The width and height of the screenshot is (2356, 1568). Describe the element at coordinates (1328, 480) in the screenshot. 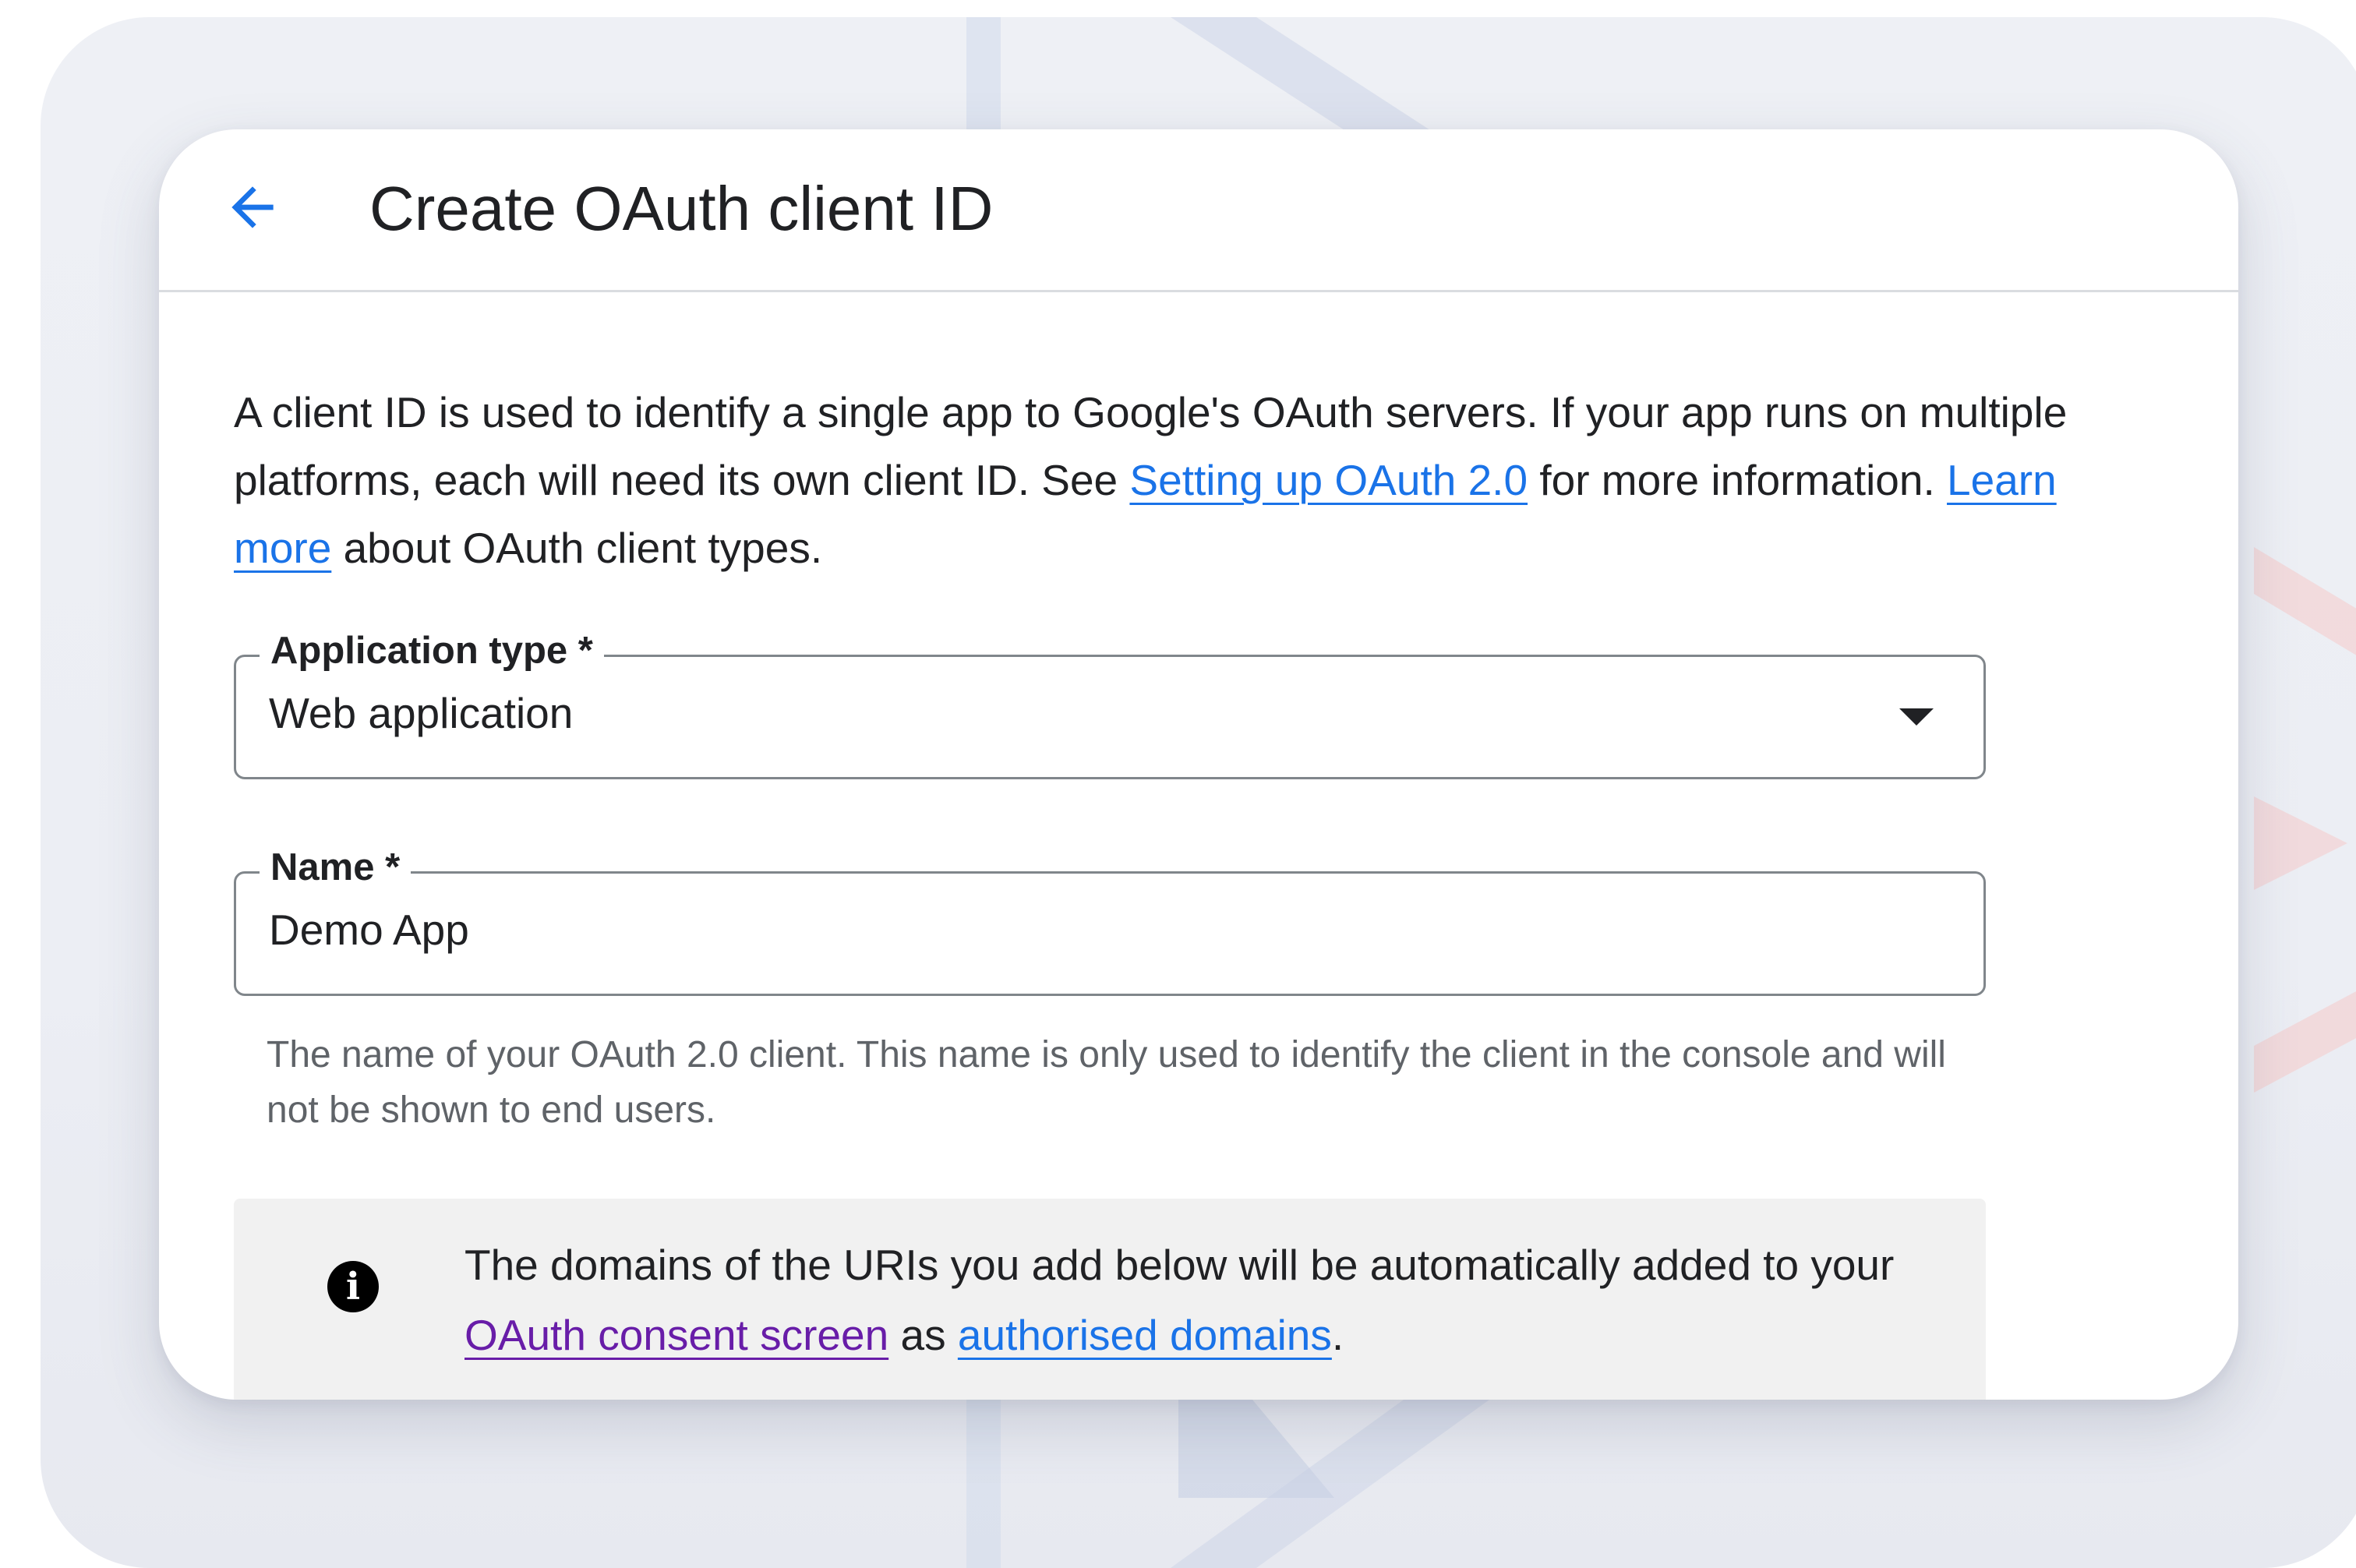

I see `setting-up-oauth-link: Setting up OAuth 2.0` at that location.